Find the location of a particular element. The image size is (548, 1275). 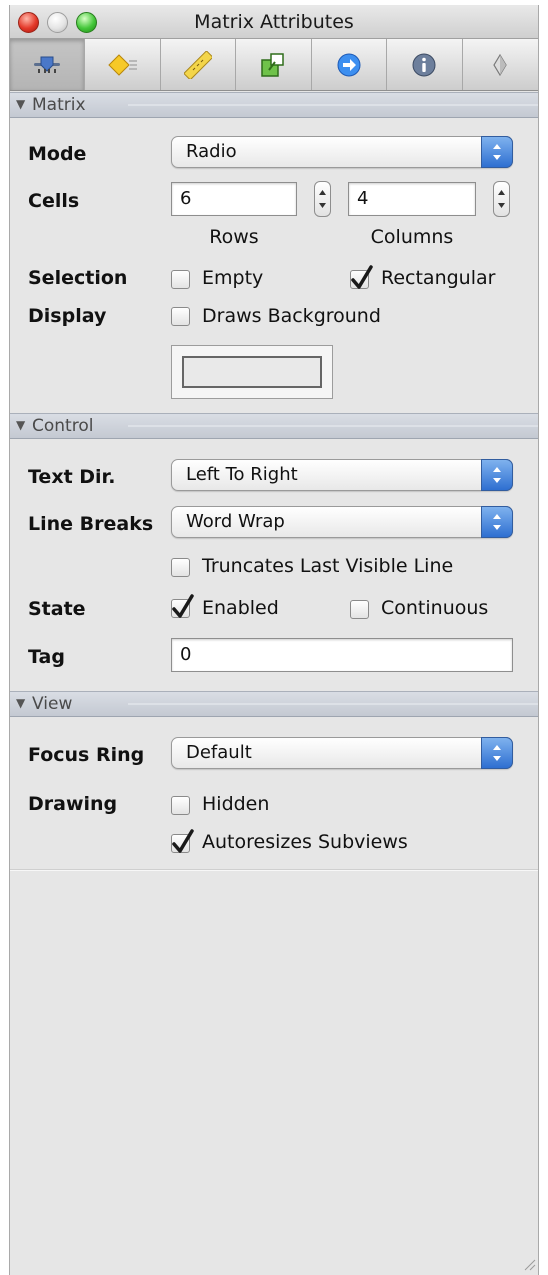

text-direction-value: Left To Right is located at coordinates (242, 474).